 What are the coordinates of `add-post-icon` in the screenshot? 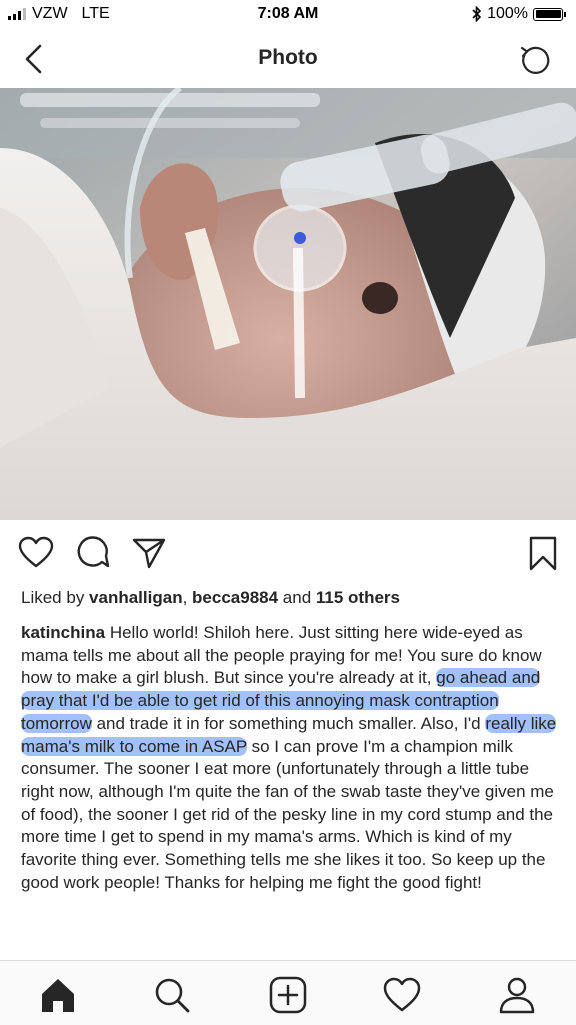 It's located at (288, 995).